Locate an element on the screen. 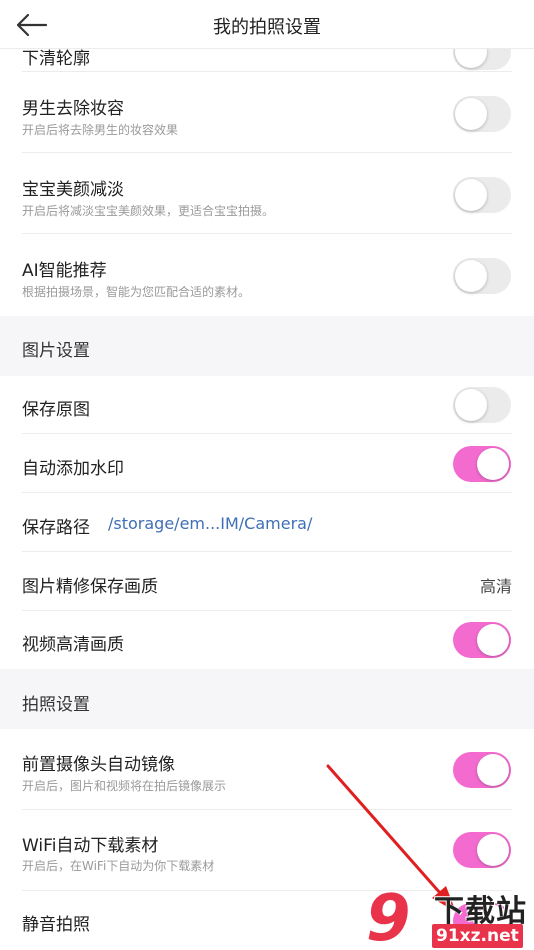 The image size is (534, 950). male-makeup-toggle is located at coordinates (482, 114).